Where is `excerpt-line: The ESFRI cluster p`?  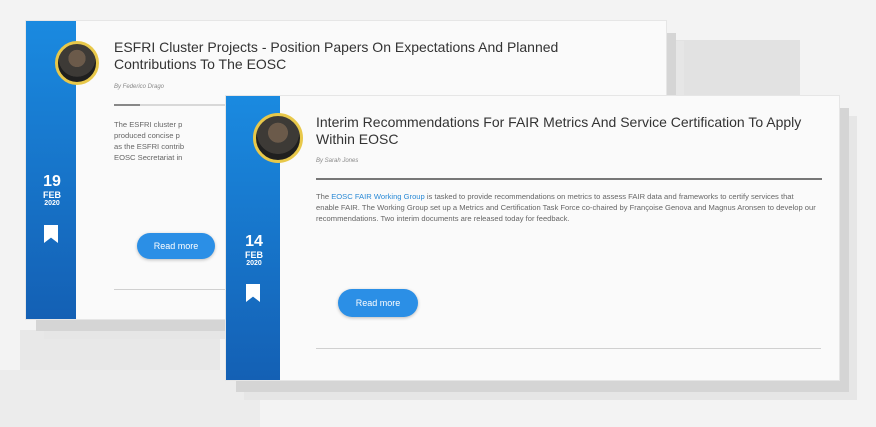 excerpt-line: The ESFRI cluster p is located at coordinates (148, 124).